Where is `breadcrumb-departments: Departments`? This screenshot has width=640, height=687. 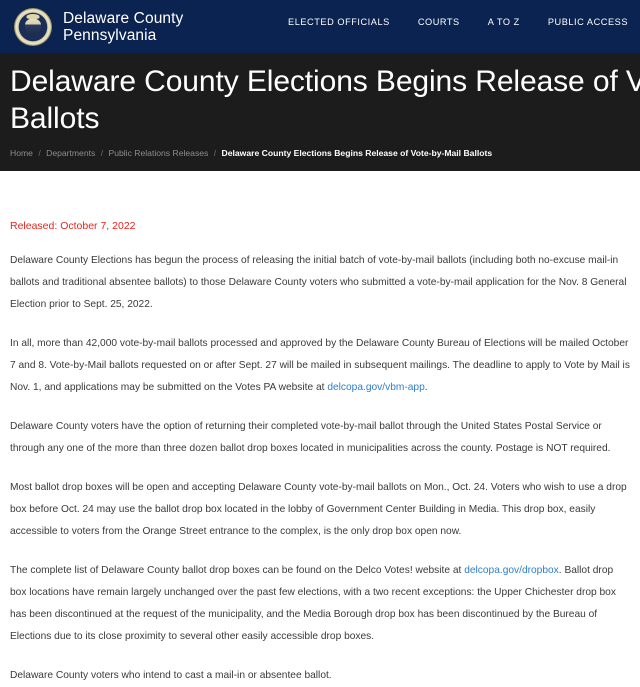 breadcrumb-departments: Departments is located at coordinates (70, 153).